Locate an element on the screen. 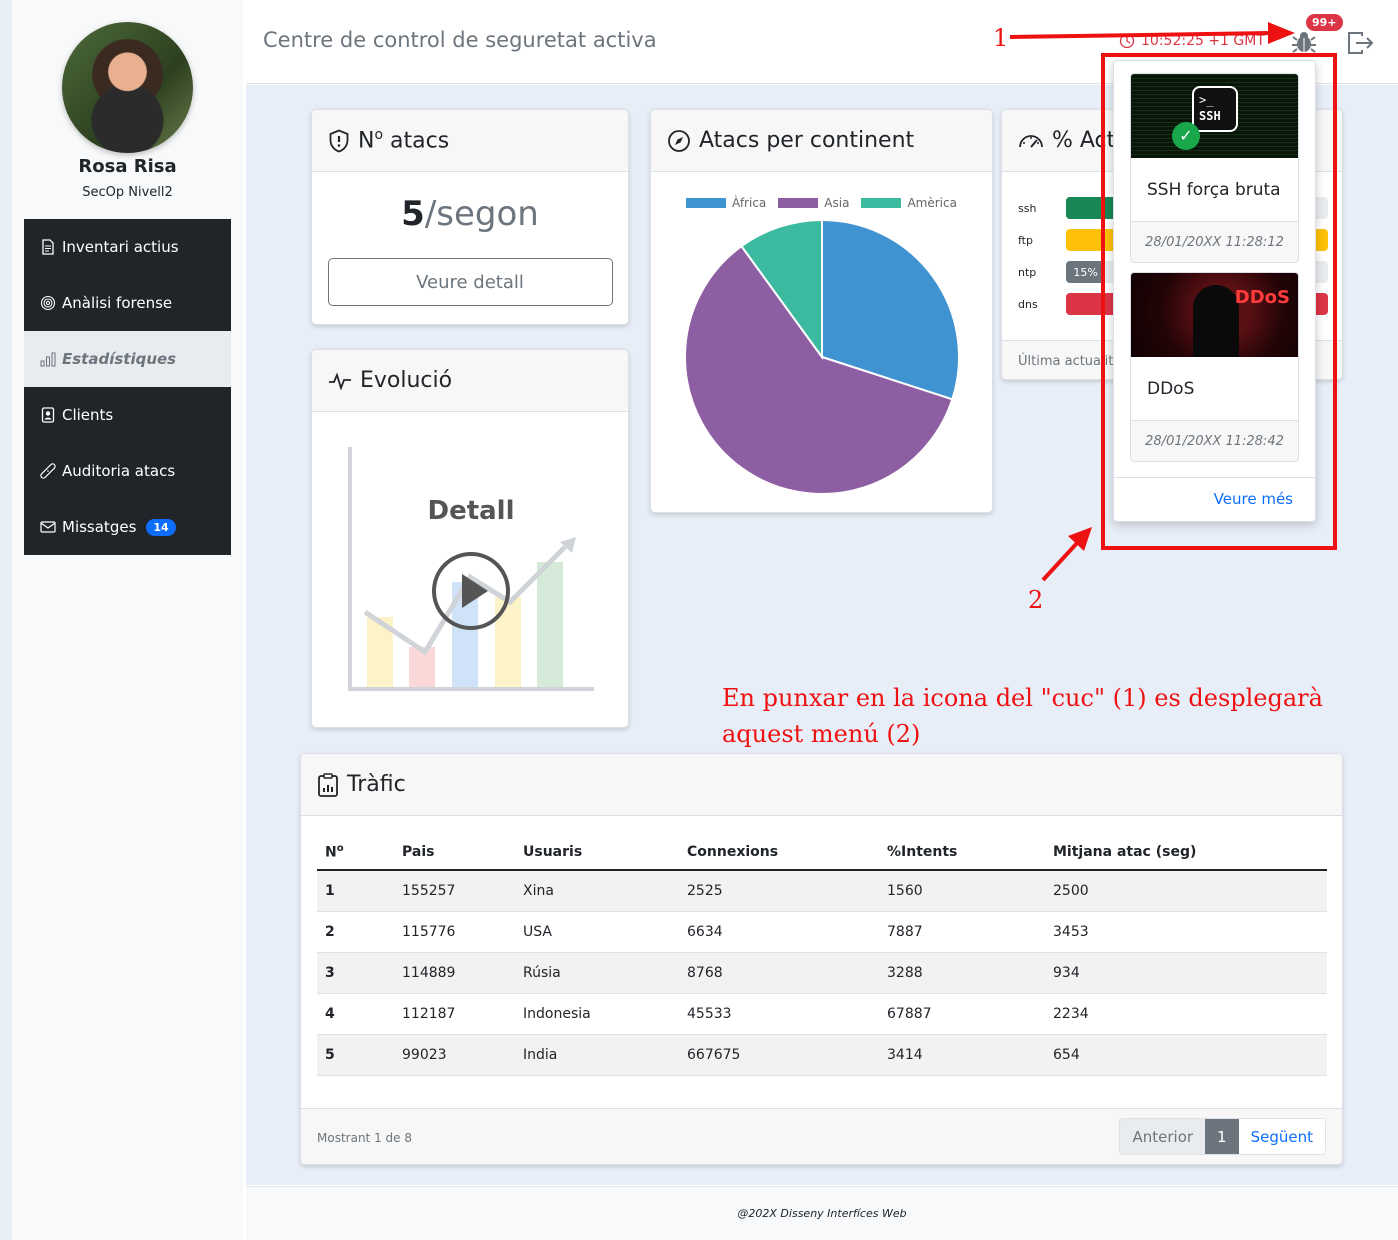 The image size is (1398, 1240). annotation-marker-2: 2 is located at coordinates (1036, 600).